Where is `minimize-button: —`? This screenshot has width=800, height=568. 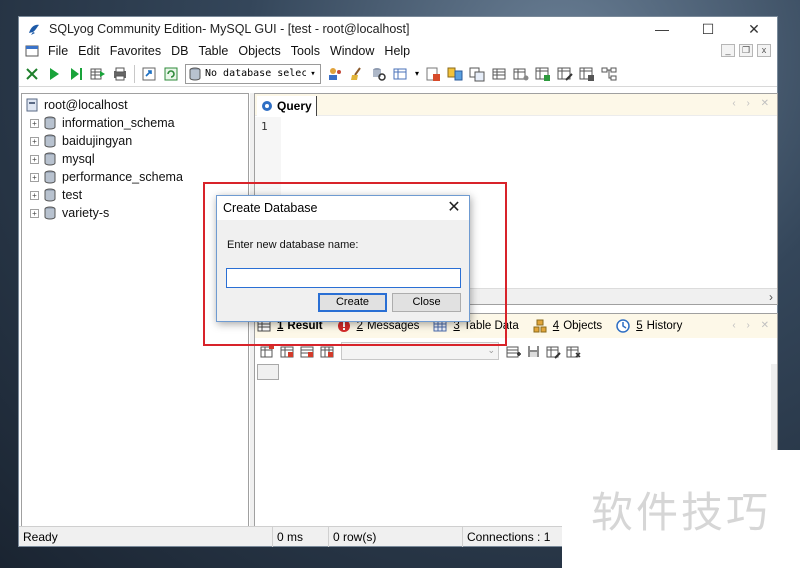
minimize-button: — is located at coordinates (662, 29).